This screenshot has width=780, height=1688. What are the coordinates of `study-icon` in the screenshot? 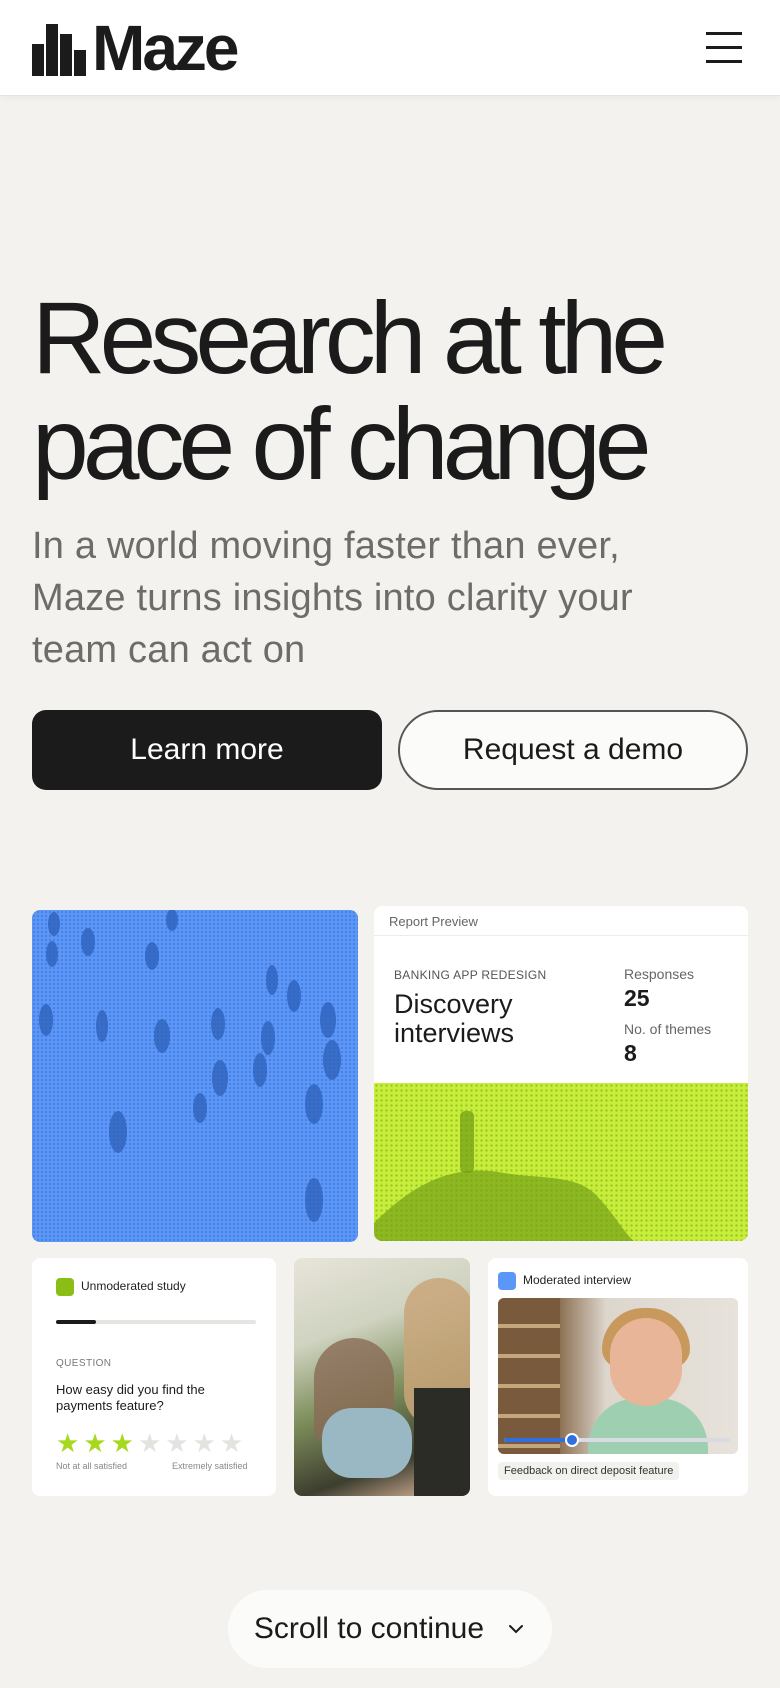 It's located at (65, 1287).